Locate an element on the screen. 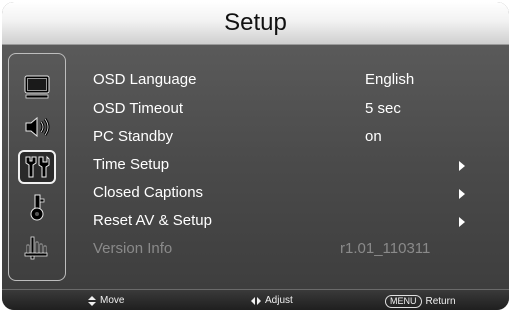 The width and height of the screenshot is (511, 312). hint-adjust-label: Adjust is located at coordinates (279, 300).